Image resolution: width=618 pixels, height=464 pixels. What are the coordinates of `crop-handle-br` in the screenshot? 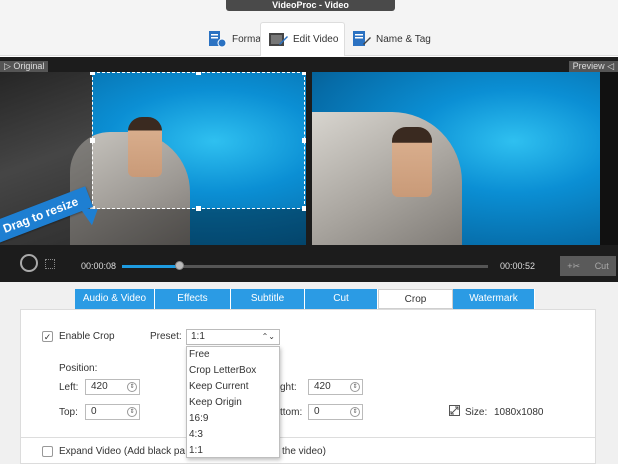 It's located at (304, 208).